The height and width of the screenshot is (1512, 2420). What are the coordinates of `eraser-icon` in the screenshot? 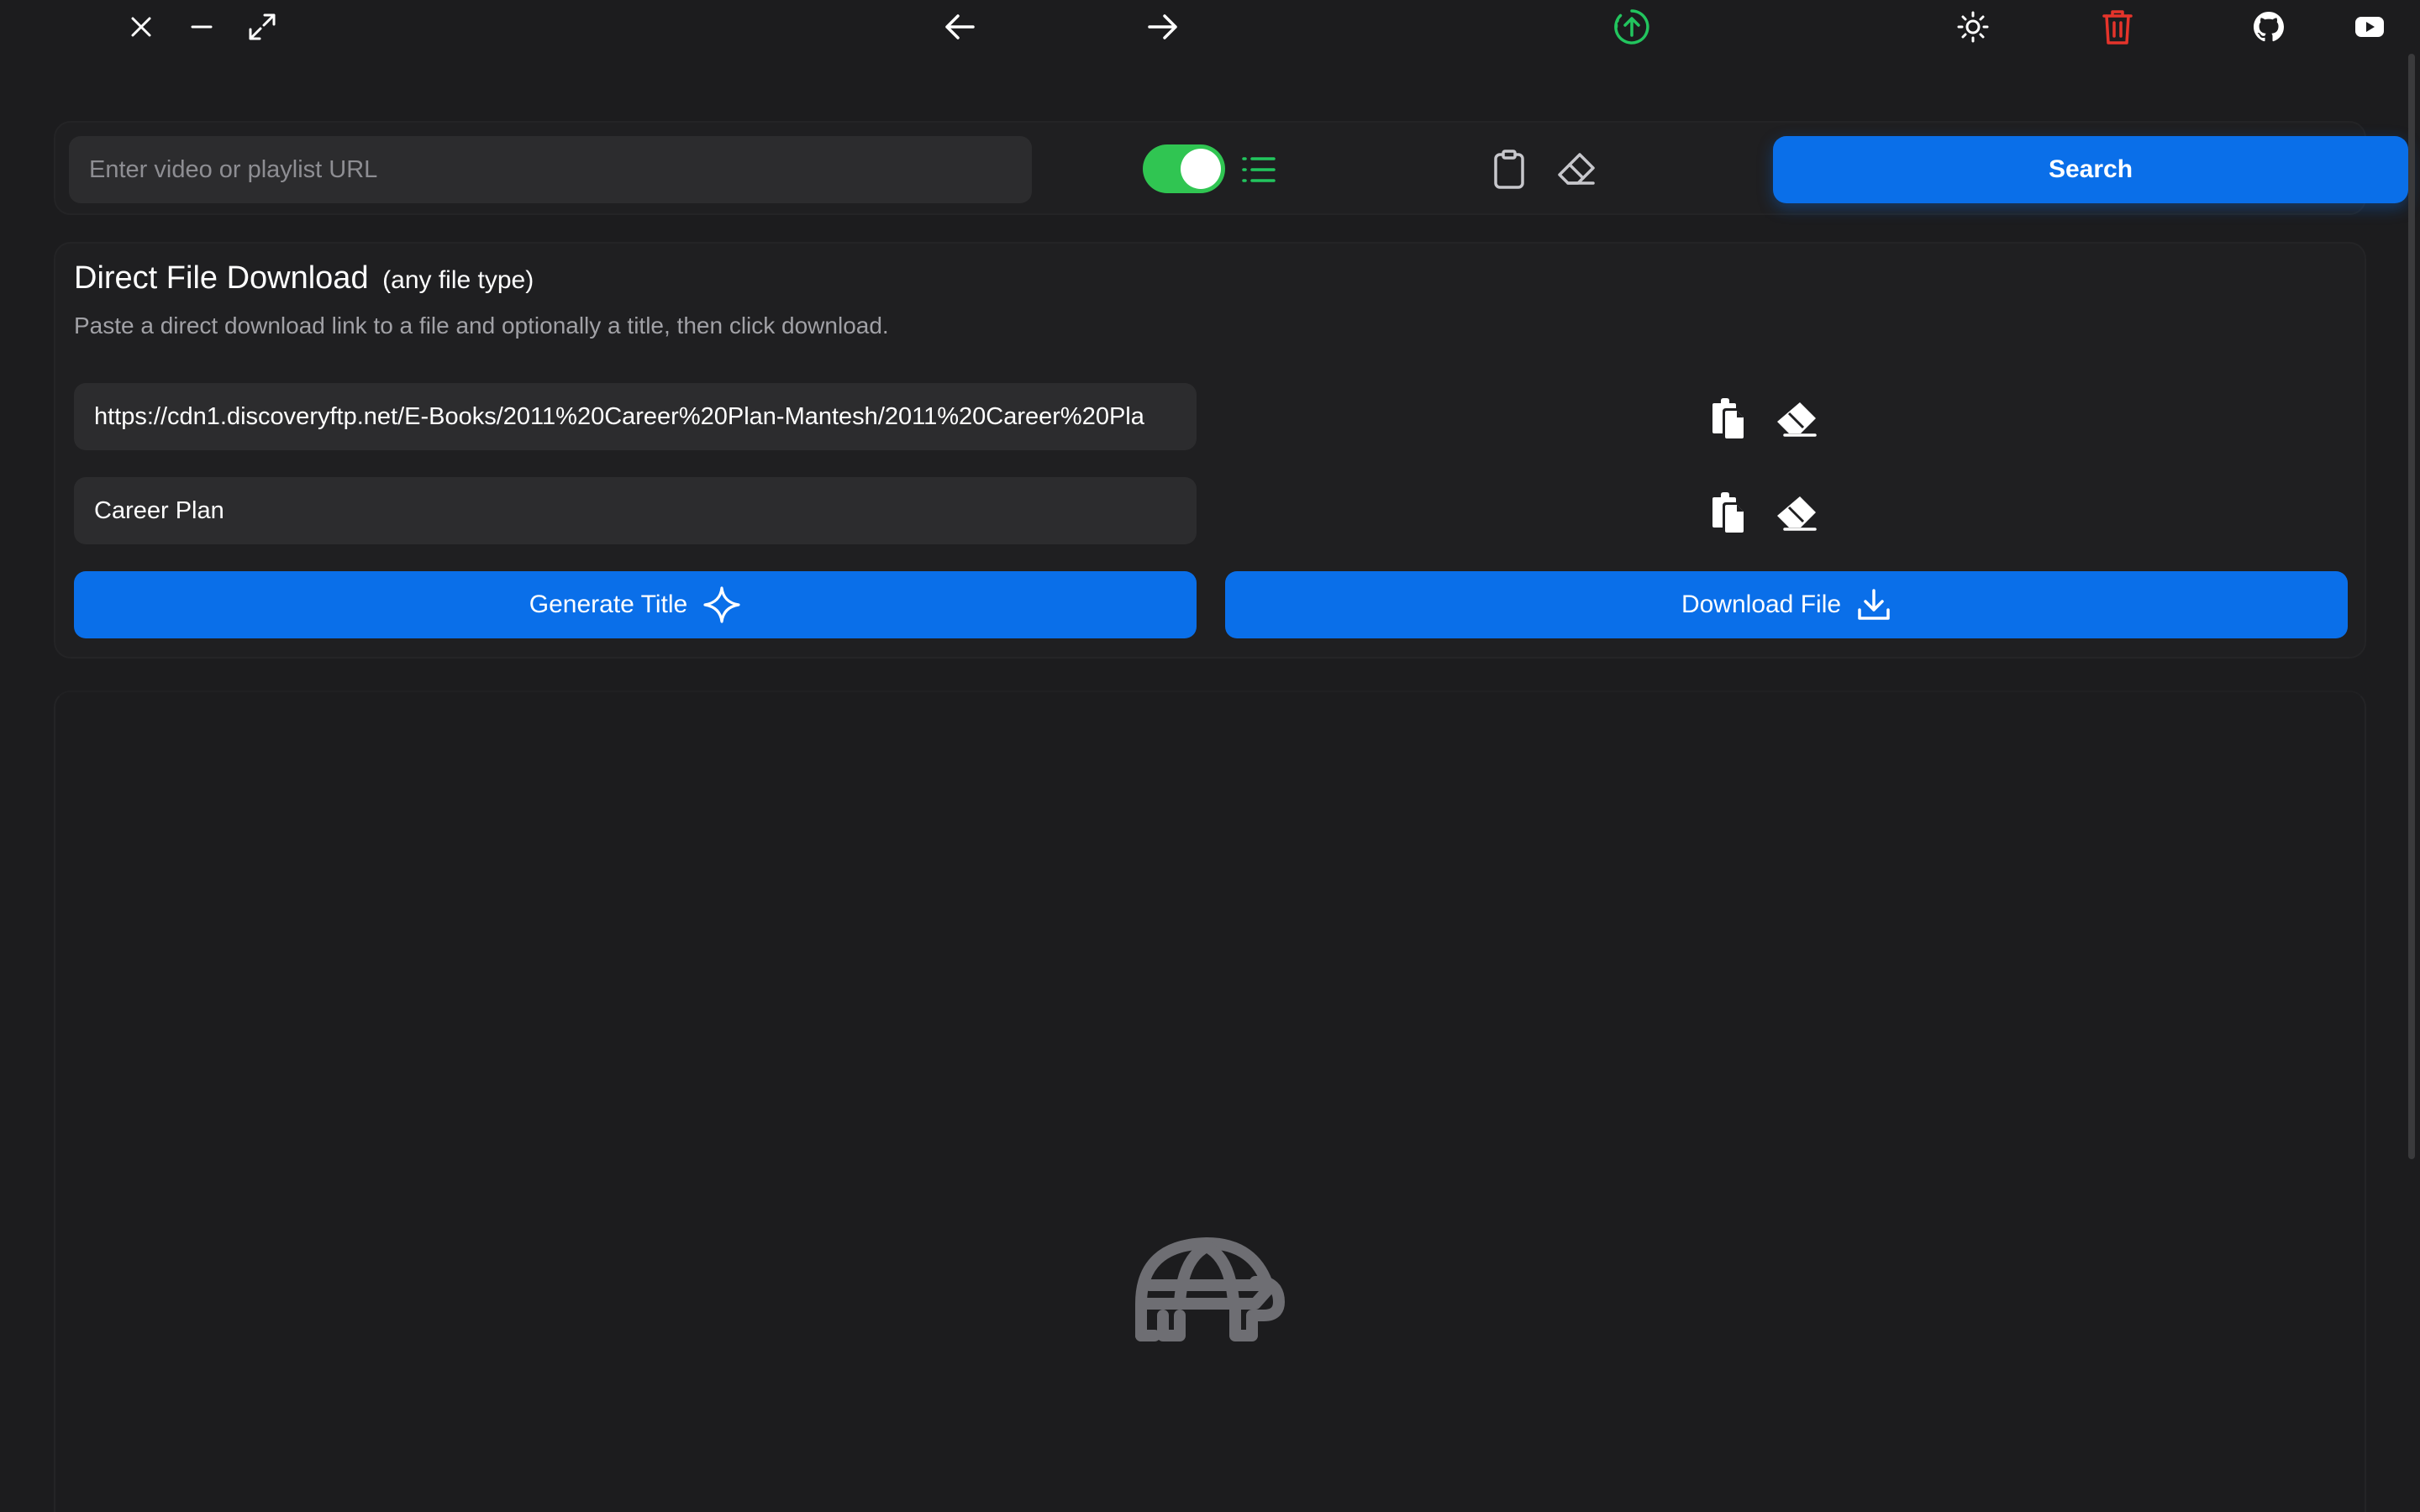 It's located at (1576, 169).